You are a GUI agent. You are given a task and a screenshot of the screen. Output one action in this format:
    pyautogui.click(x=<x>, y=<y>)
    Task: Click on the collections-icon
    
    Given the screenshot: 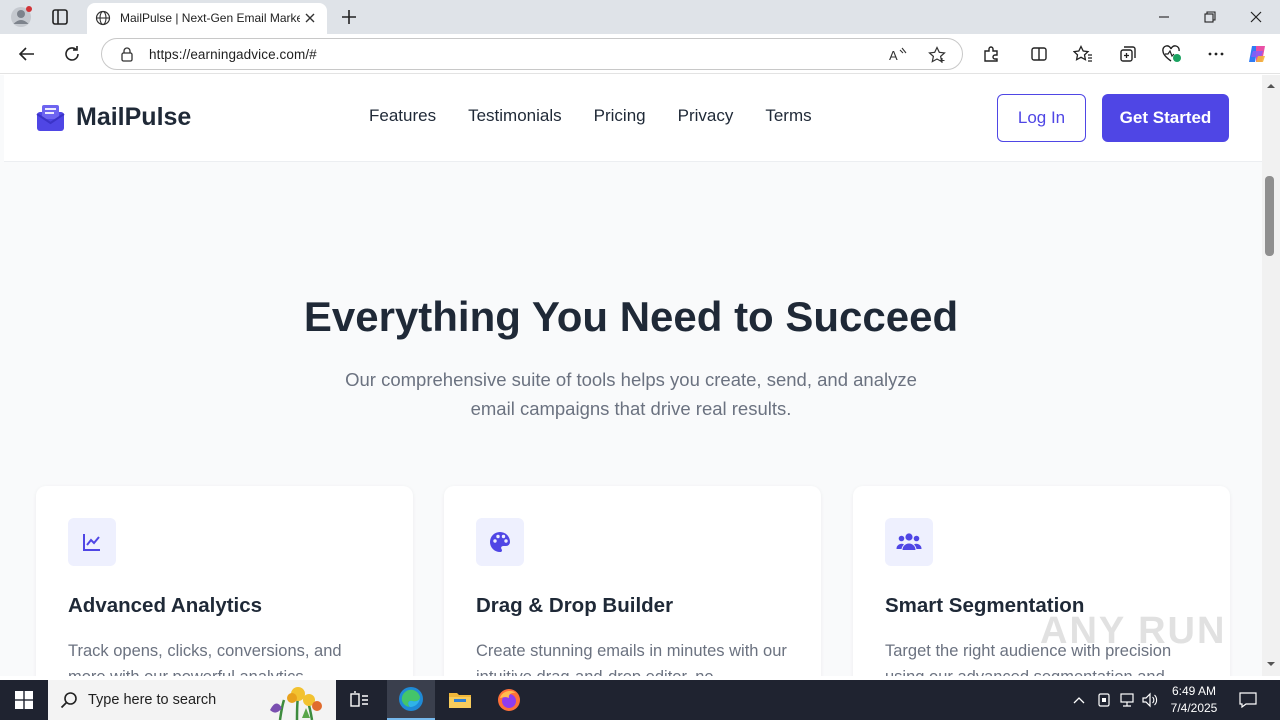 What is the action you would take?
    pyautogui.click(x=1128, y=54)
    